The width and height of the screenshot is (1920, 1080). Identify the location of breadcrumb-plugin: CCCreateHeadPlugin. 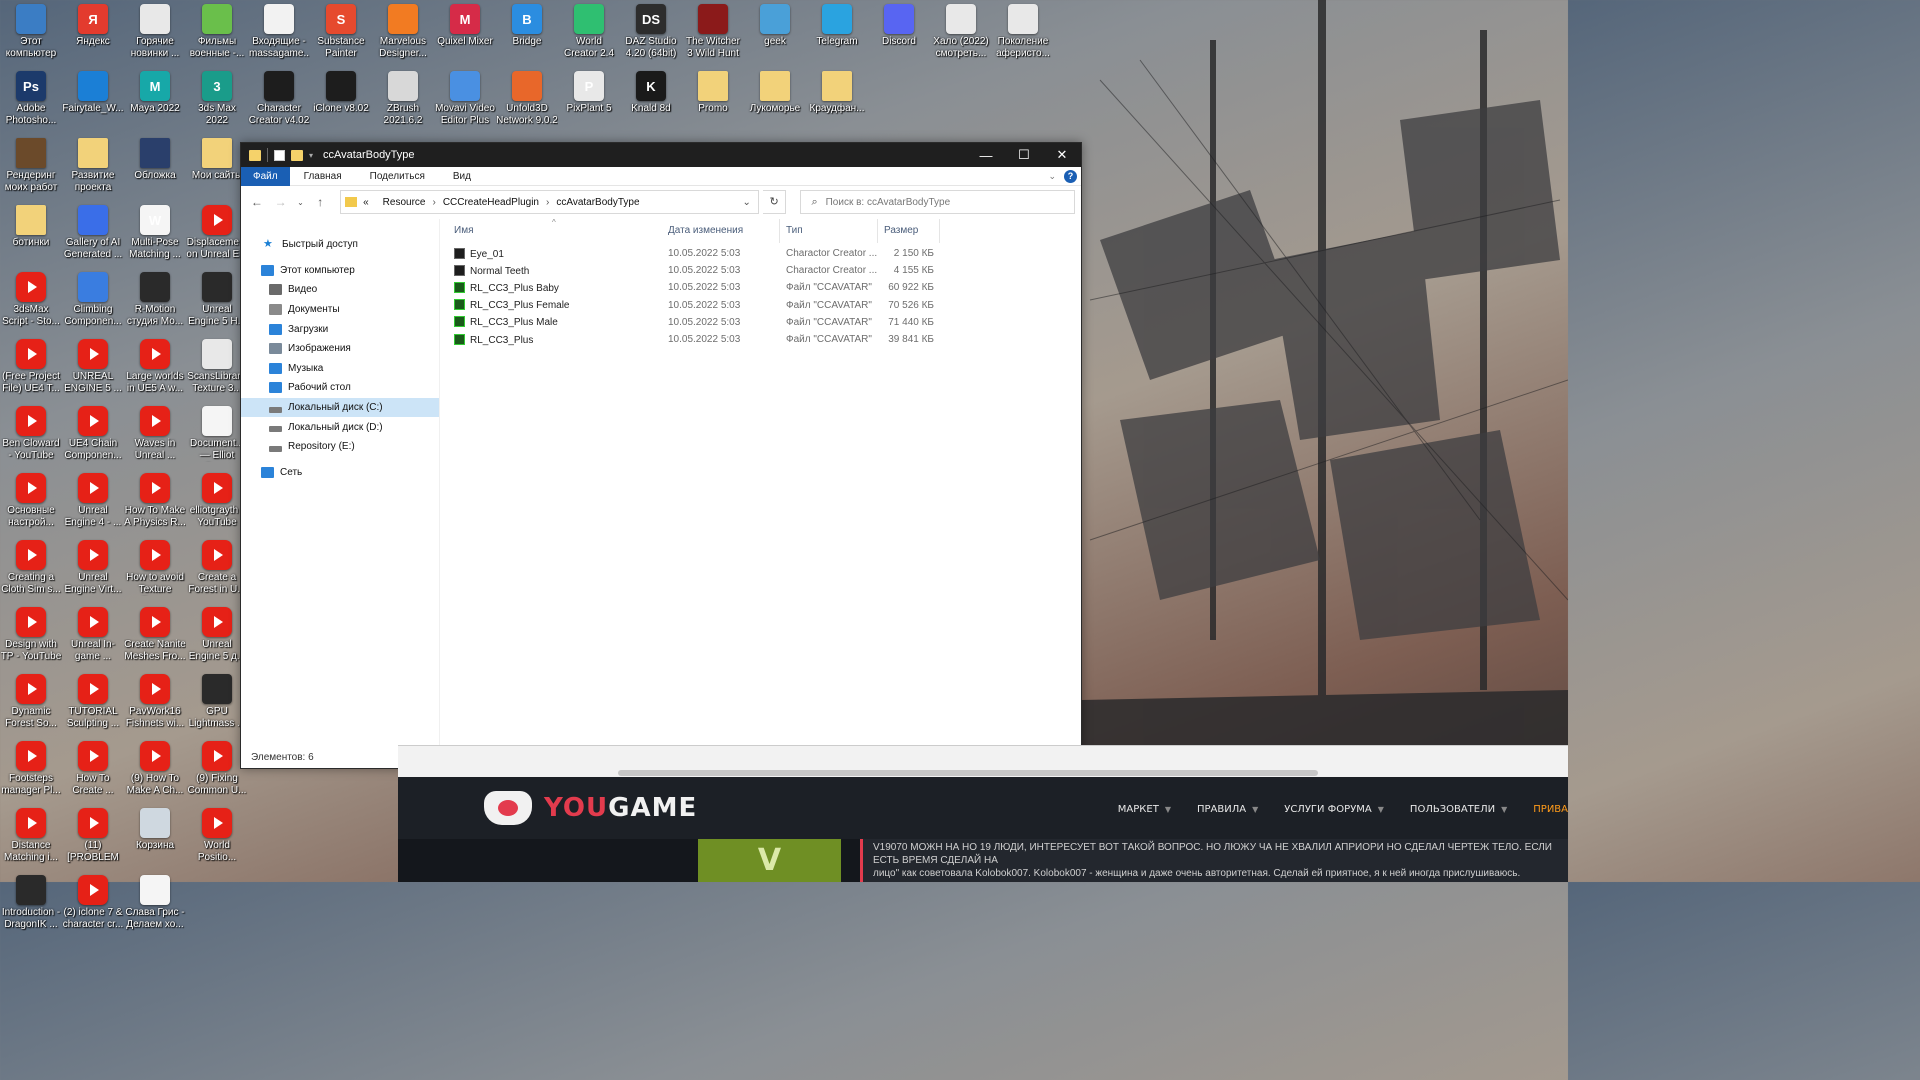
(491, 202).